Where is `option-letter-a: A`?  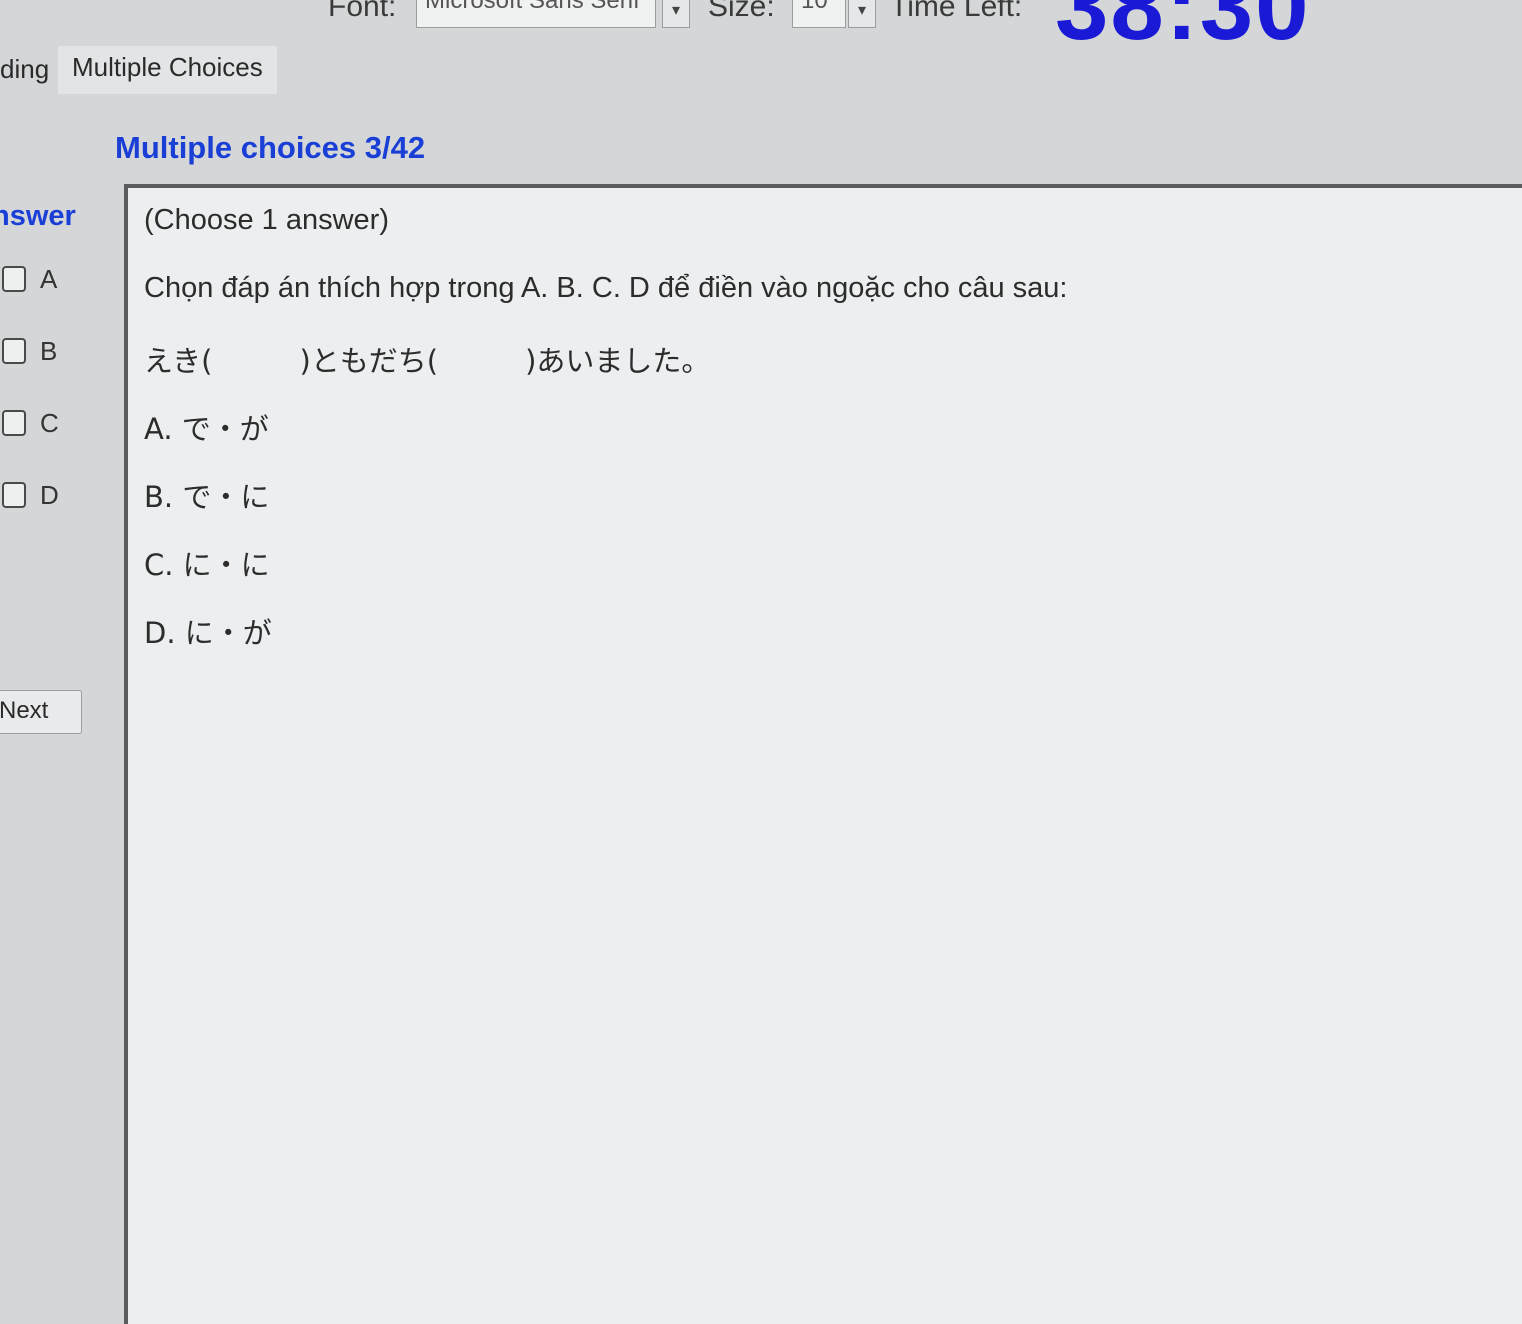 option-letter-a: A is located at coordinates (49, 279).